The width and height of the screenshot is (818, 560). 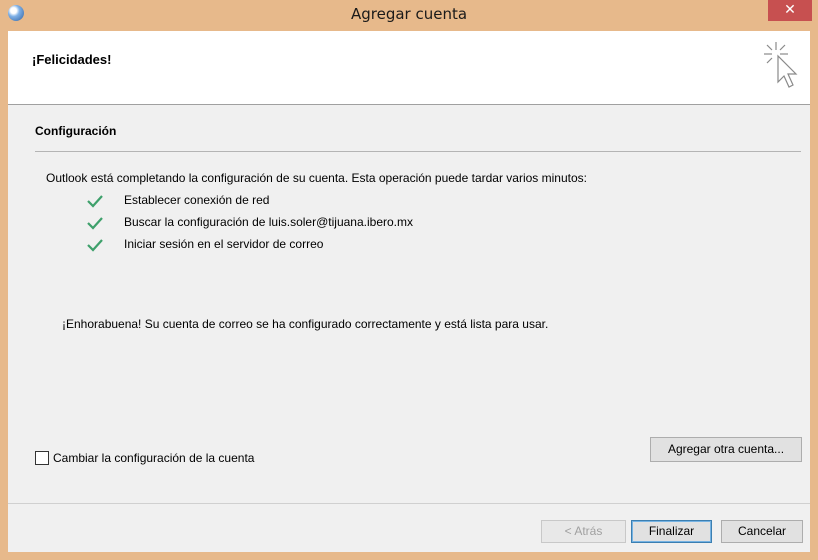 What do you see at coordinates (42, 458) in the screenshot?
I see `change-settings-checkbox` at bounding box center [42, 458].